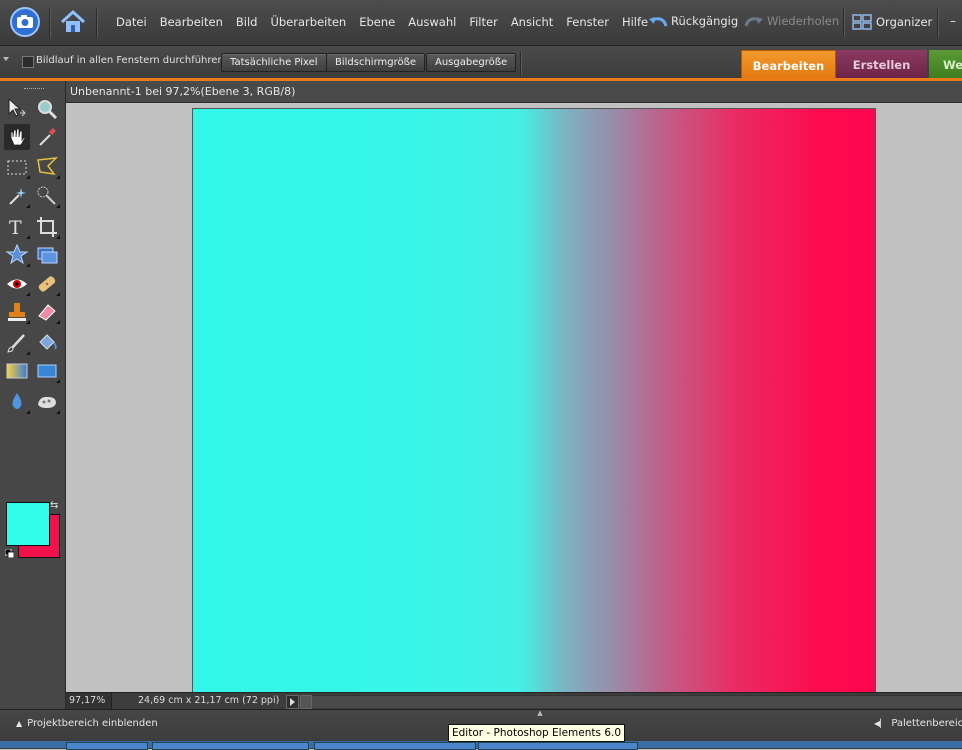 This screenshot has height=750, width=962. What do you see at coordinates (274, 62) in the screenshot?
I see `actual-pixels-button: Tatsächliche Pixel` at bounding box center [274, 62].